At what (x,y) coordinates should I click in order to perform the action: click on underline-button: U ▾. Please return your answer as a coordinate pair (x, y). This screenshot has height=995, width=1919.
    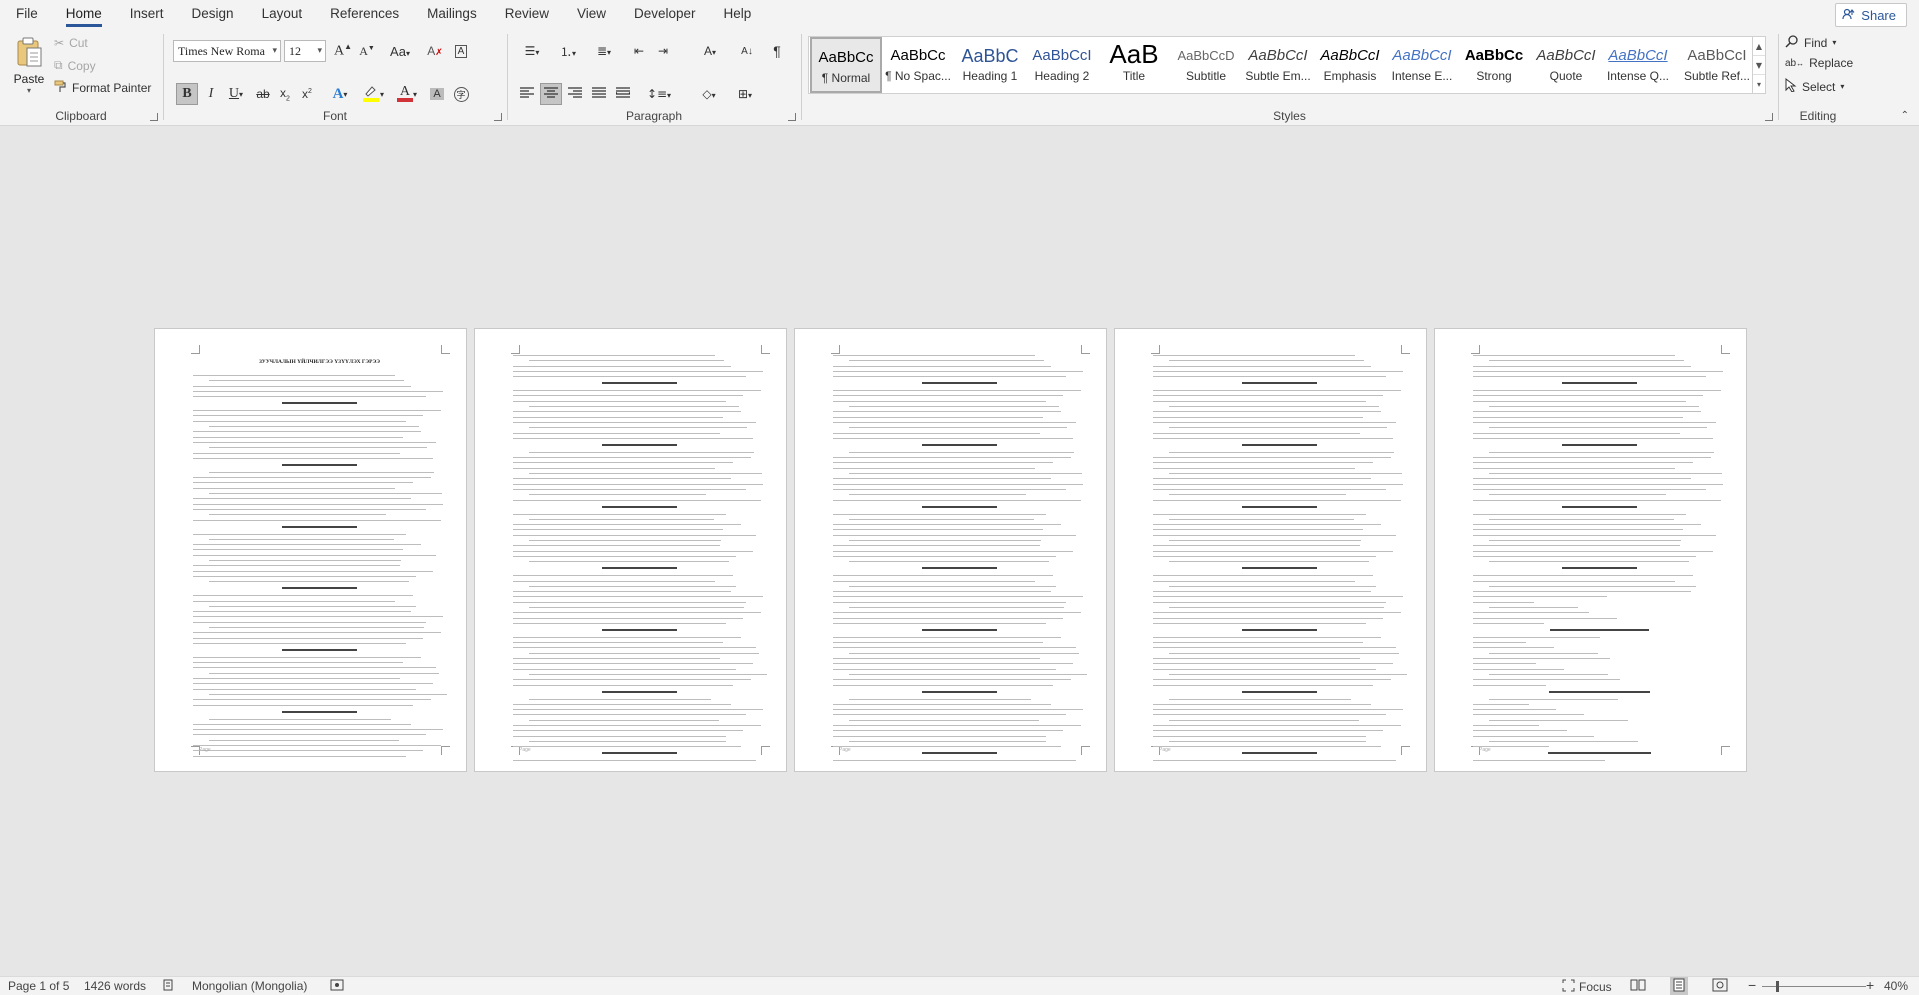
    Looking at the image, I should click on (236, 94).